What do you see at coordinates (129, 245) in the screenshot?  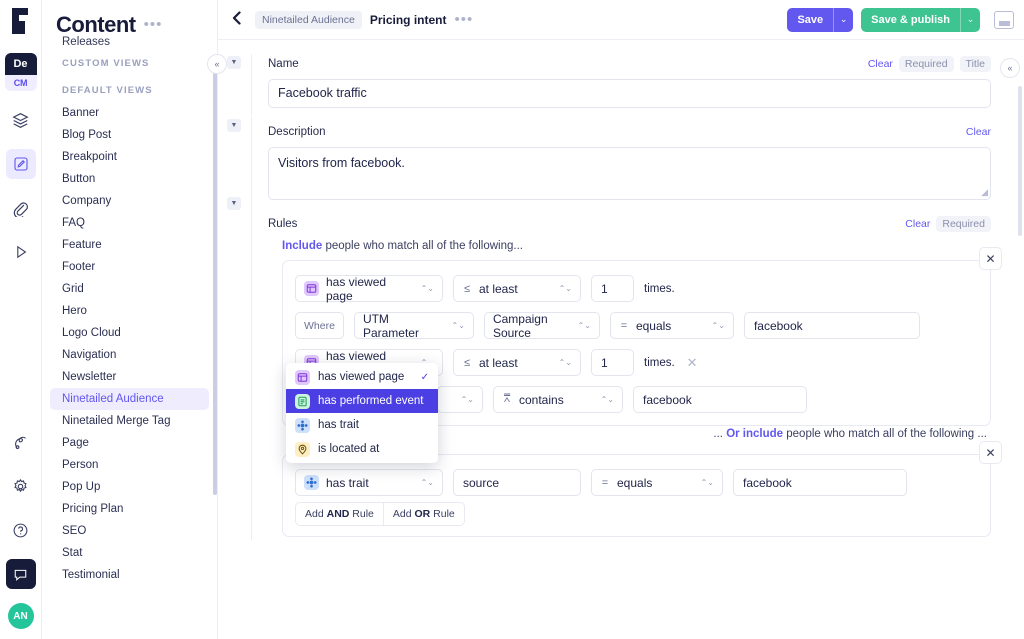 I see `sidebar-item-feature: Feature` at bounding box center [129, 245].